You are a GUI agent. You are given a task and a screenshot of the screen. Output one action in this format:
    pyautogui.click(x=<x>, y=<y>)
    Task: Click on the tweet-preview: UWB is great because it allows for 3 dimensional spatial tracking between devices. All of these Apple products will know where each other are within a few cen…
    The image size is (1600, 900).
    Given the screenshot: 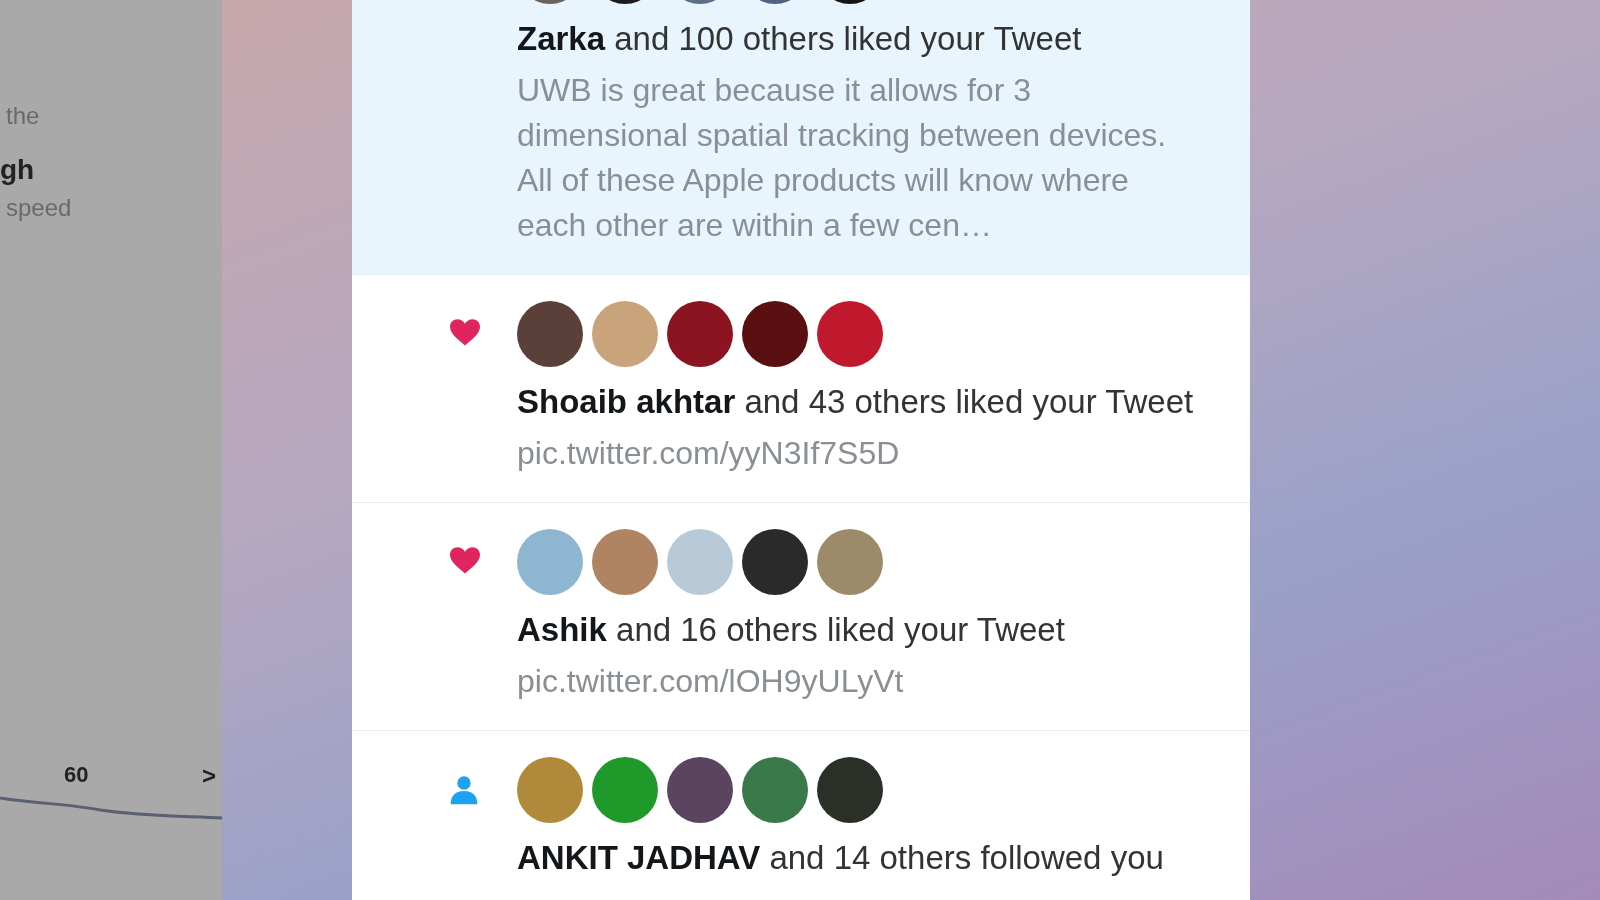 What is the action you would take?
    pyautogui.click(x=842, y=158)
    